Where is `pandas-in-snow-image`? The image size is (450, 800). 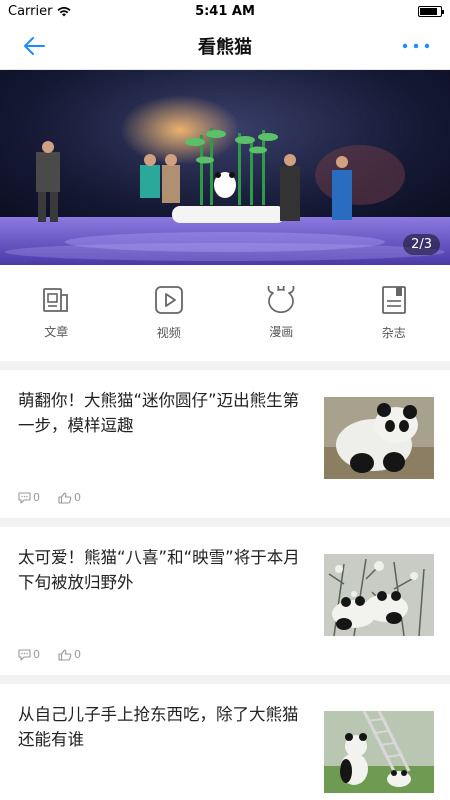 pandas-in-snow-image is located at coordinates (379, 595).